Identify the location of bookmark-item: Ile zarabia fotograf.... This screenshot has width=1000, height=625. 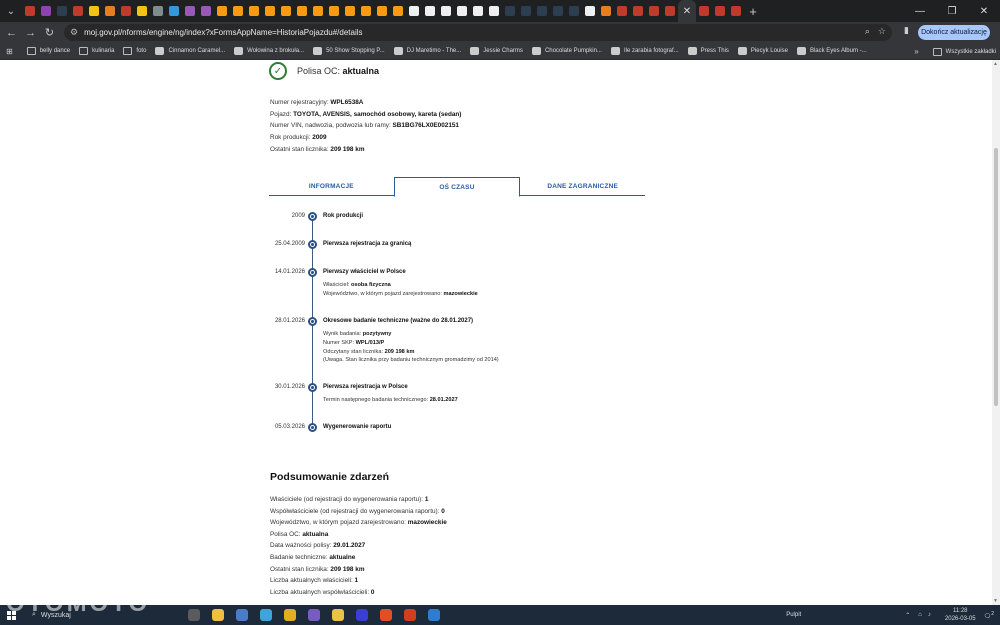
(644, 51).